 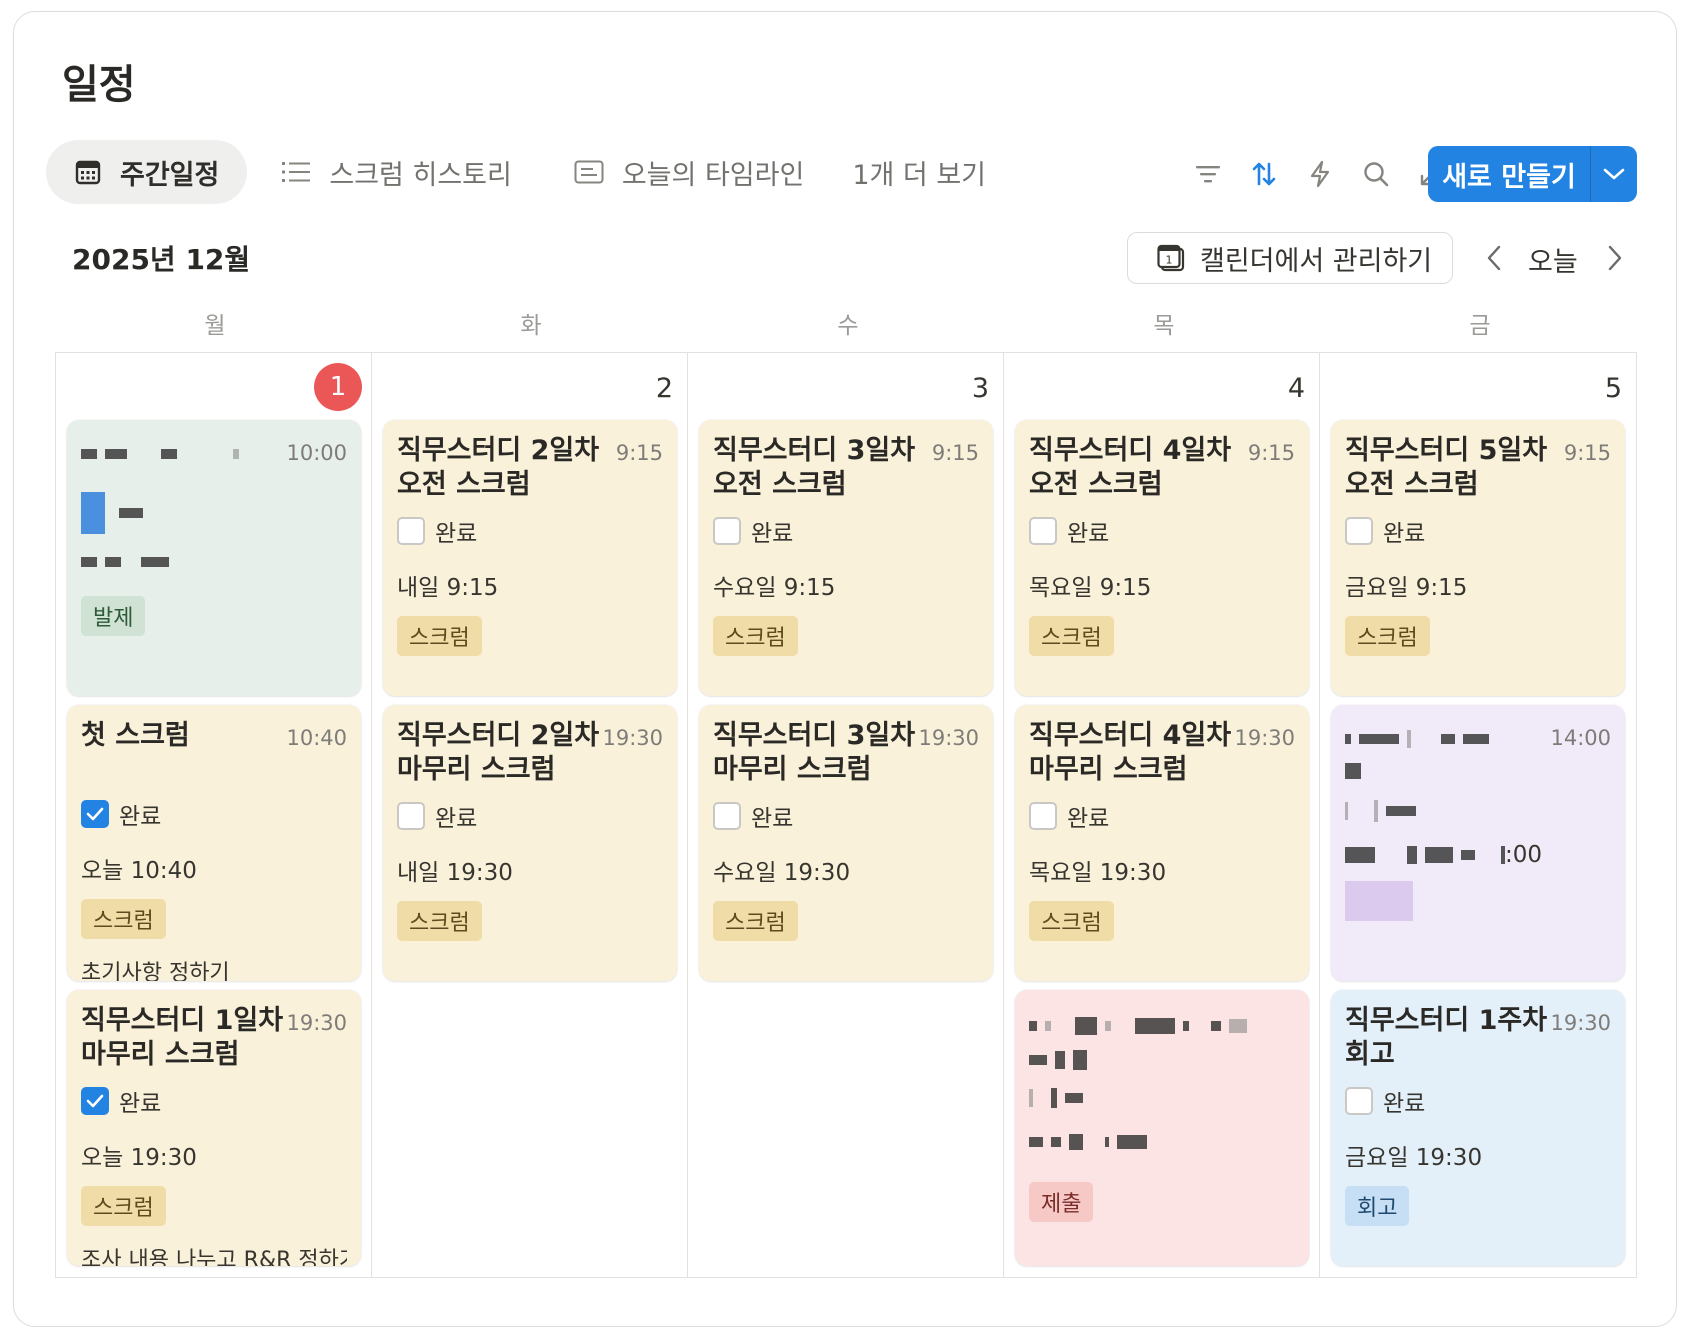 What do you see at coordinates (1478, 558) in the screenshot?
I see `event-card: 직무스터디 5일차 오전 스크럼 9:15 완료 금요일 9:15 스크럼` at bounding box center [1478, 558].